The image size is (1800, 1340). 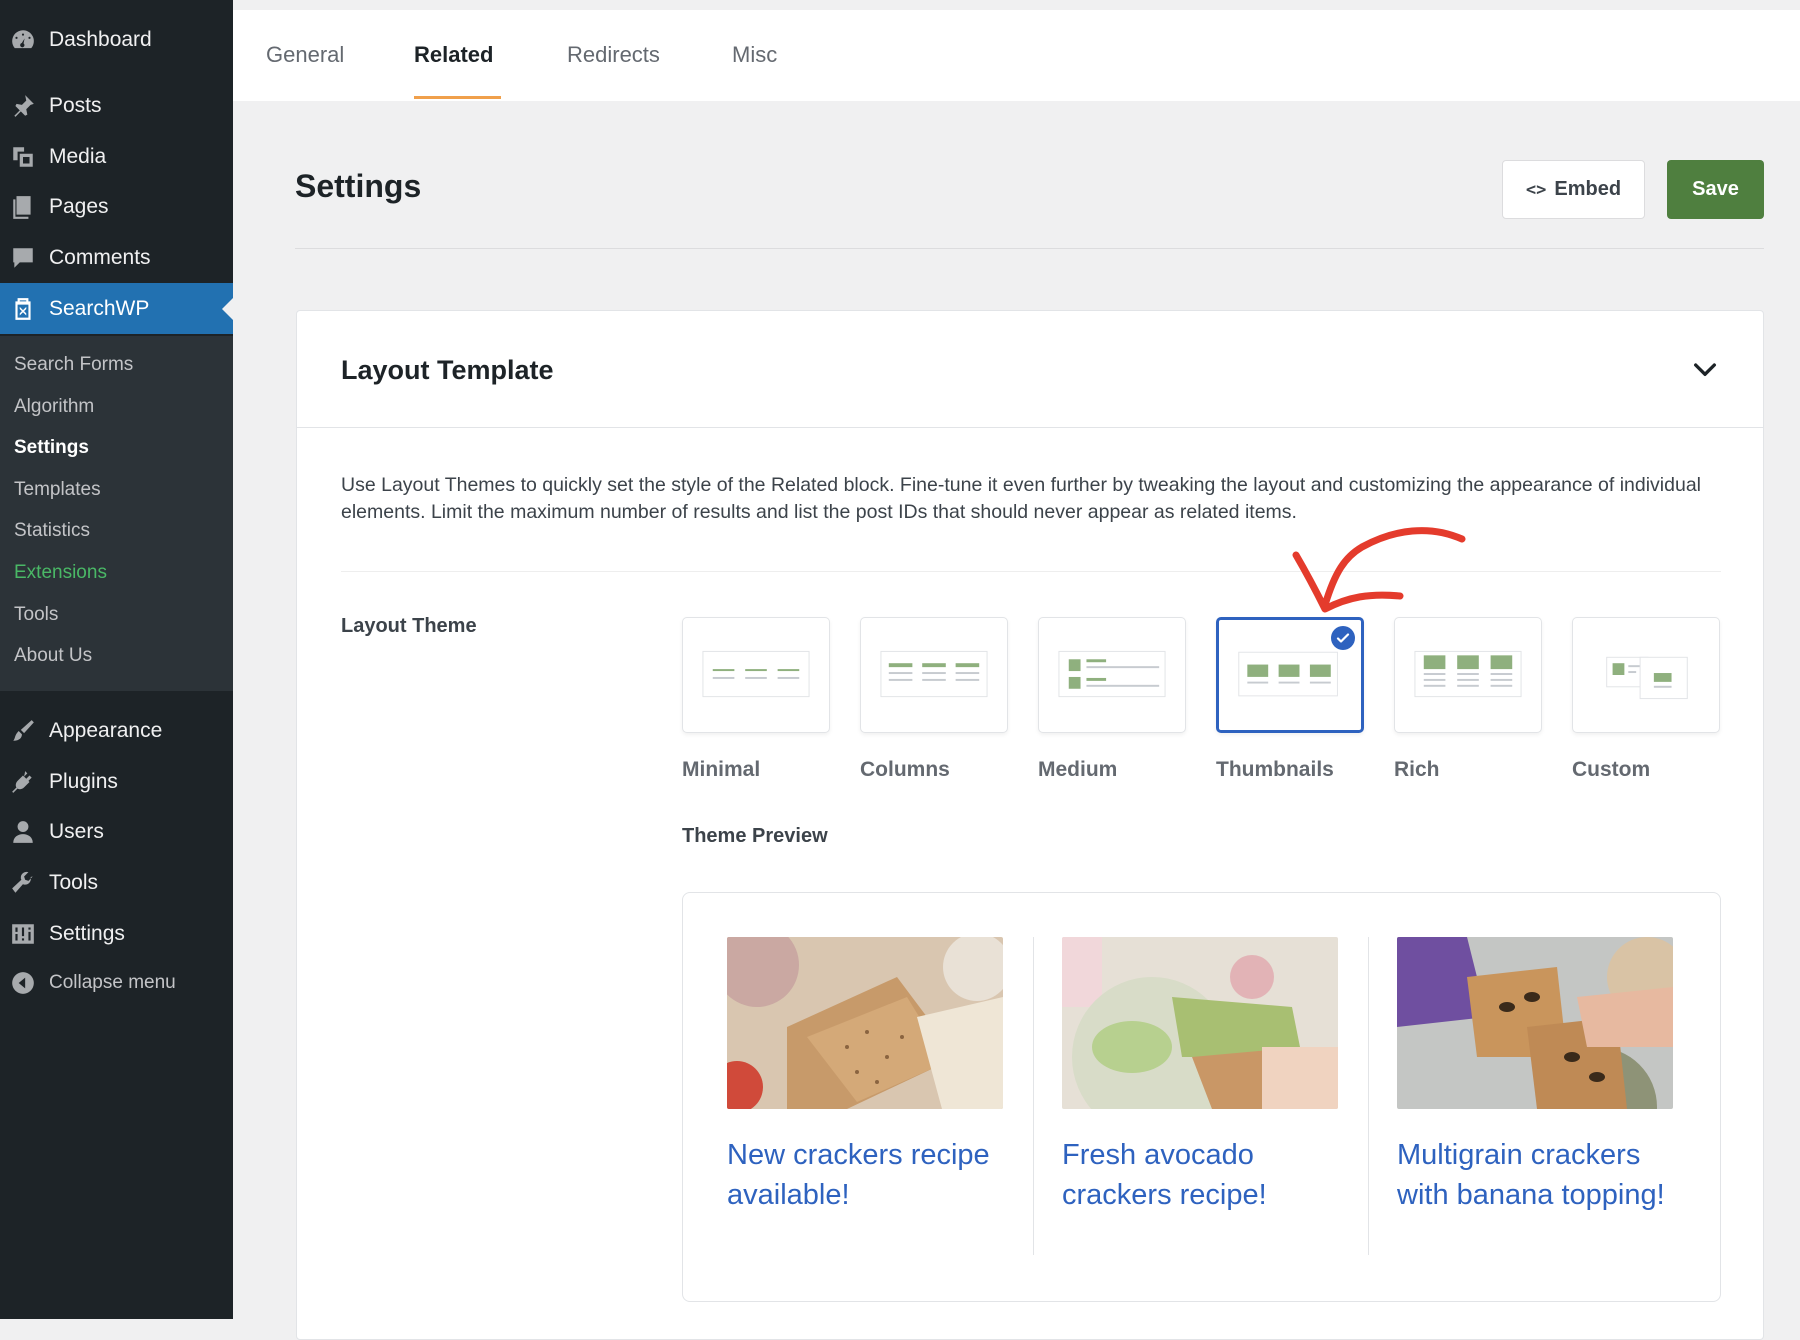 I want to click on theme-label-minimal: Minimal, so click(x=721, y=770).